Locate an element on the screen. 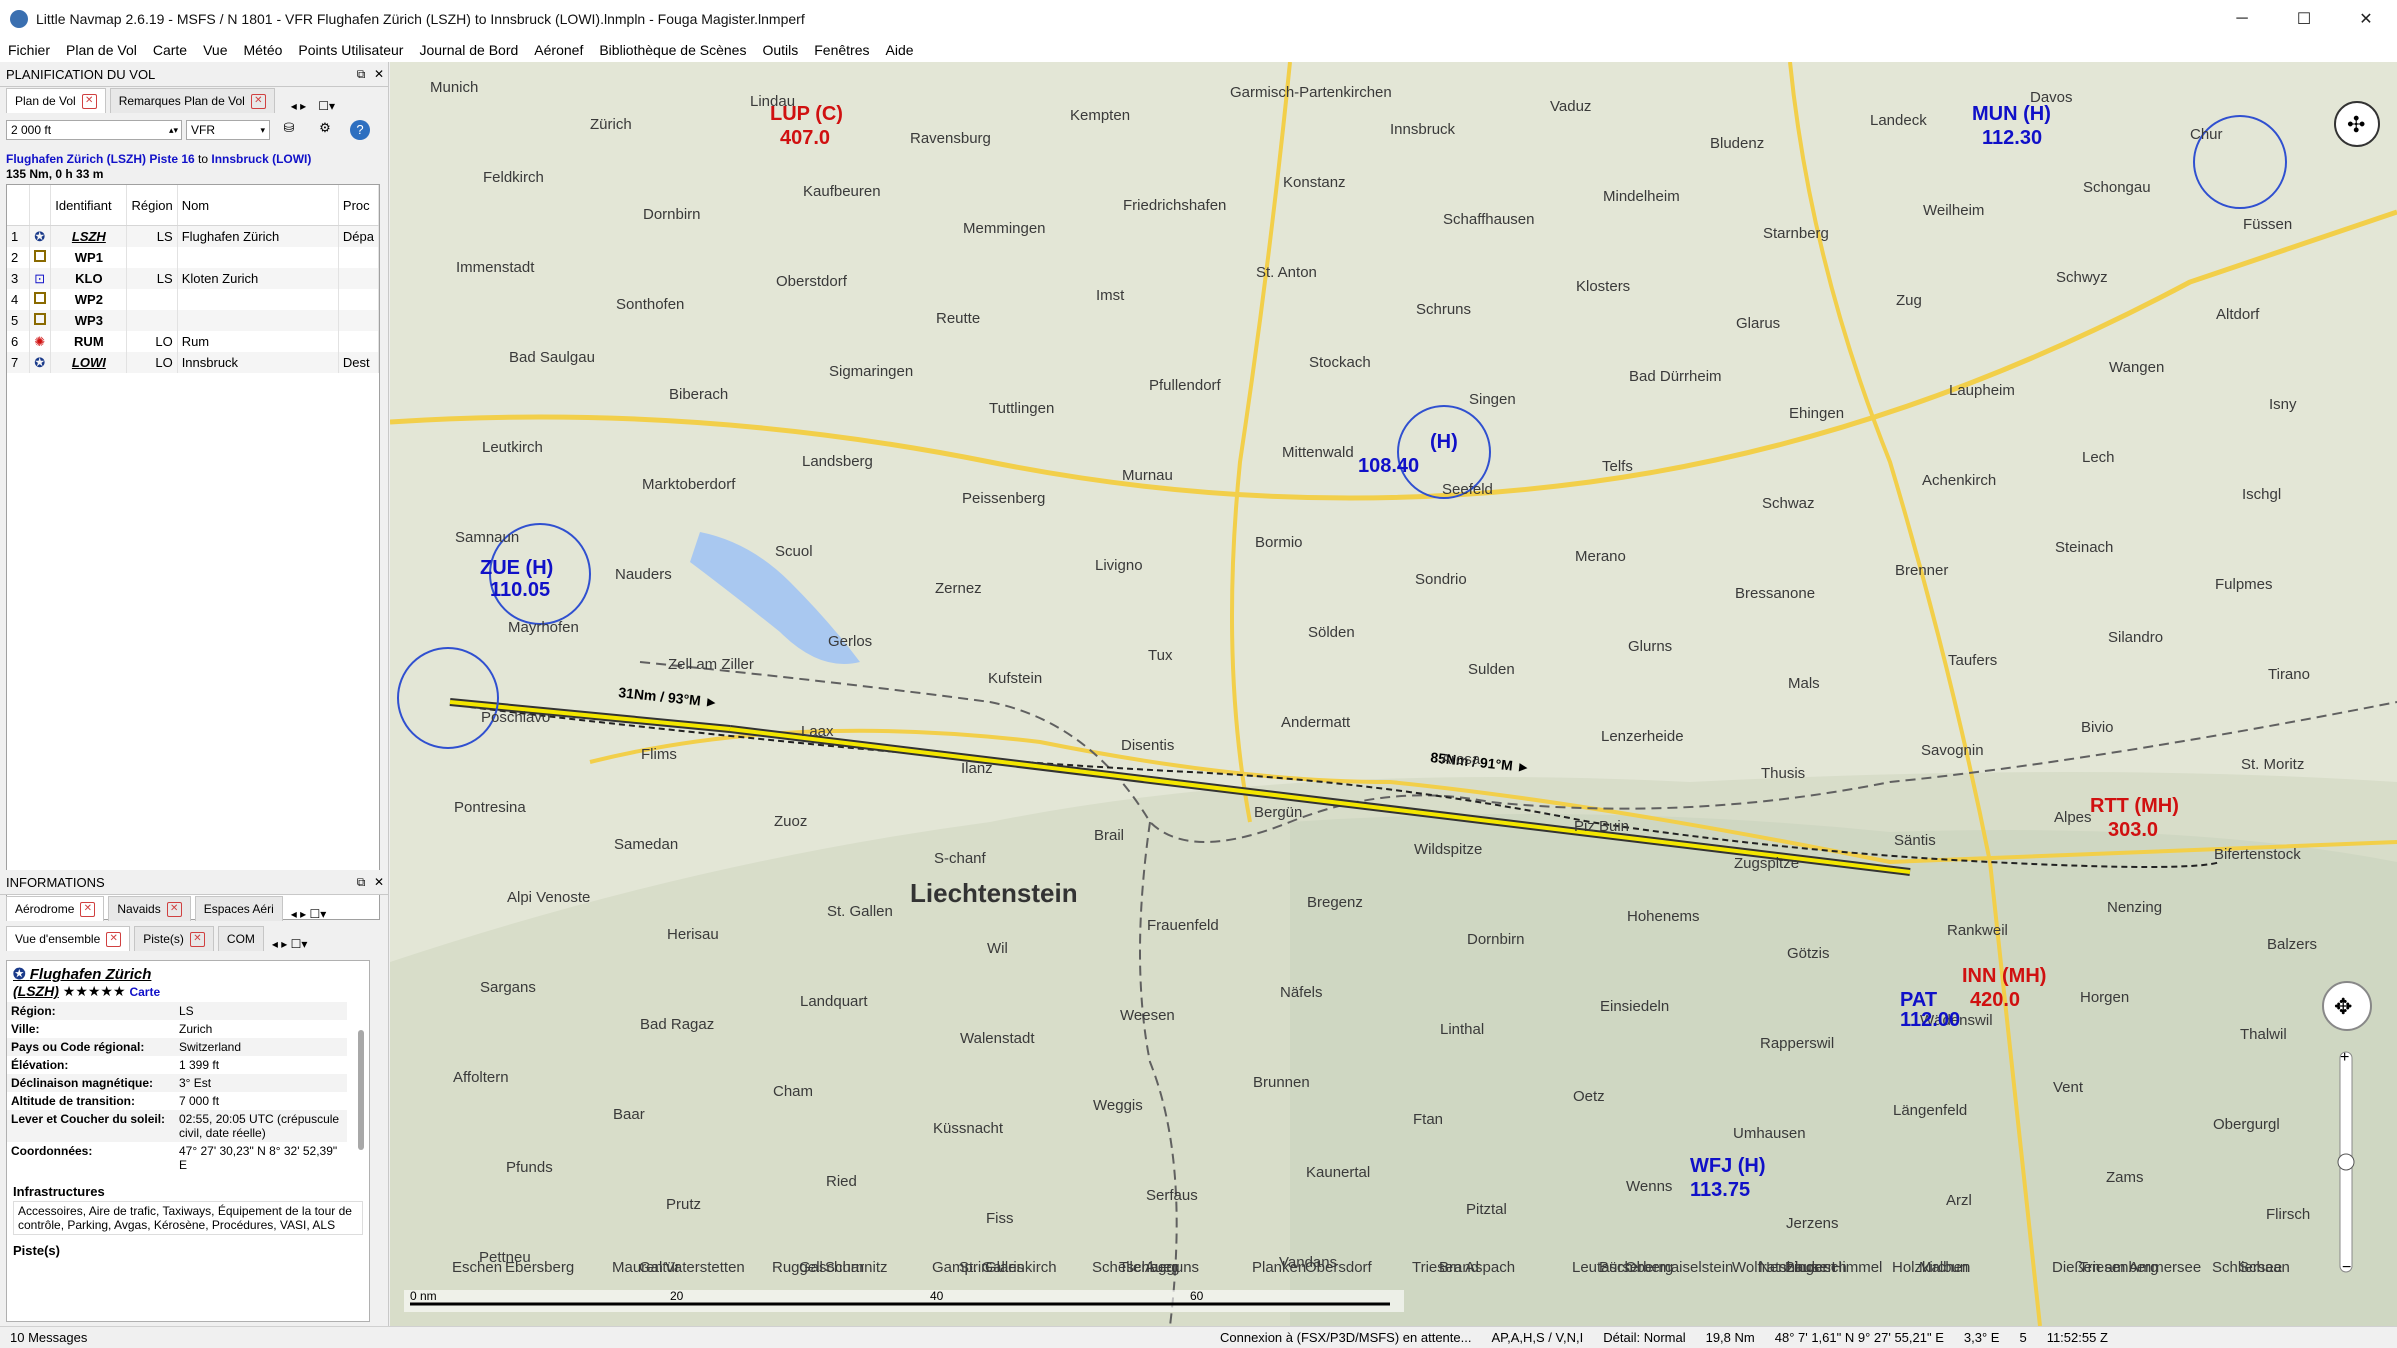  menu-journal-de-bord: Journal de Bord is located at coordinates (468, 50).